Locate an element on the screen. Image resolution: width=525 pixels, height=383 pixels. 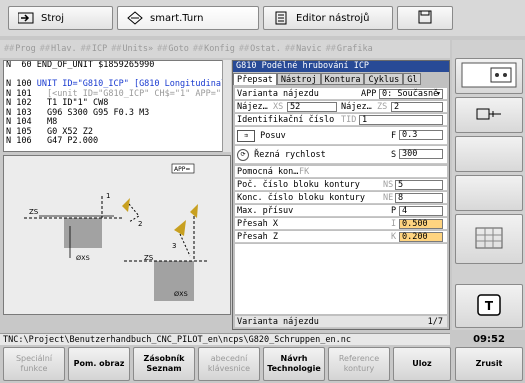
tab-save is located at coordinates (425, 18).